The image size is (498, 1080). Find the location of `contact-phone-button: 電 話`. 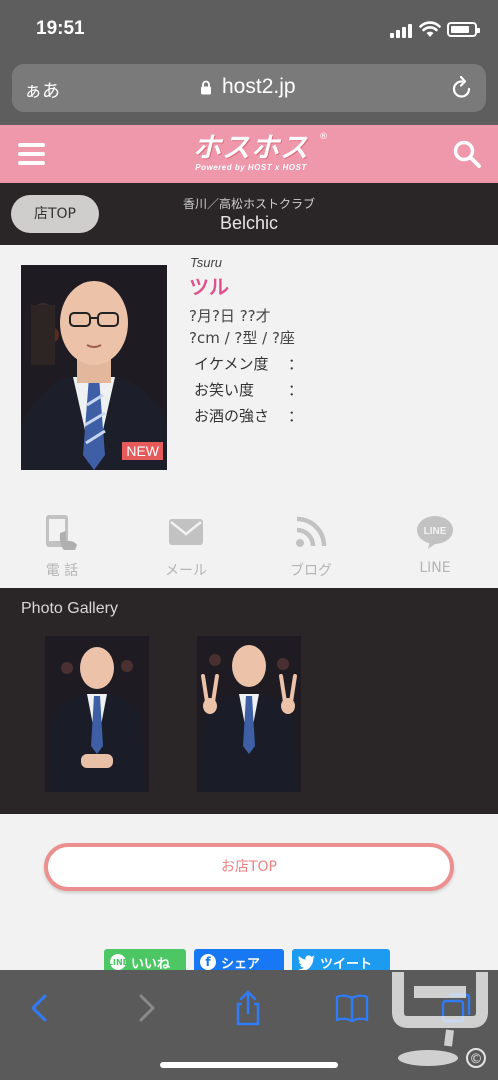

contact-phone-button: 電 話 is located at coordinates (62, 545).